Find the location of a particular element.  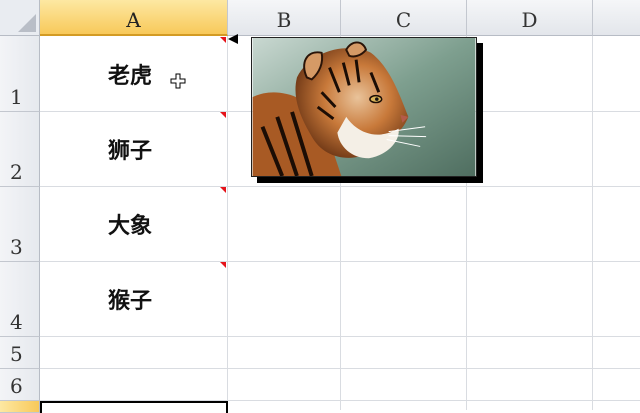

column-header-e is located at coordinates (616, 18).